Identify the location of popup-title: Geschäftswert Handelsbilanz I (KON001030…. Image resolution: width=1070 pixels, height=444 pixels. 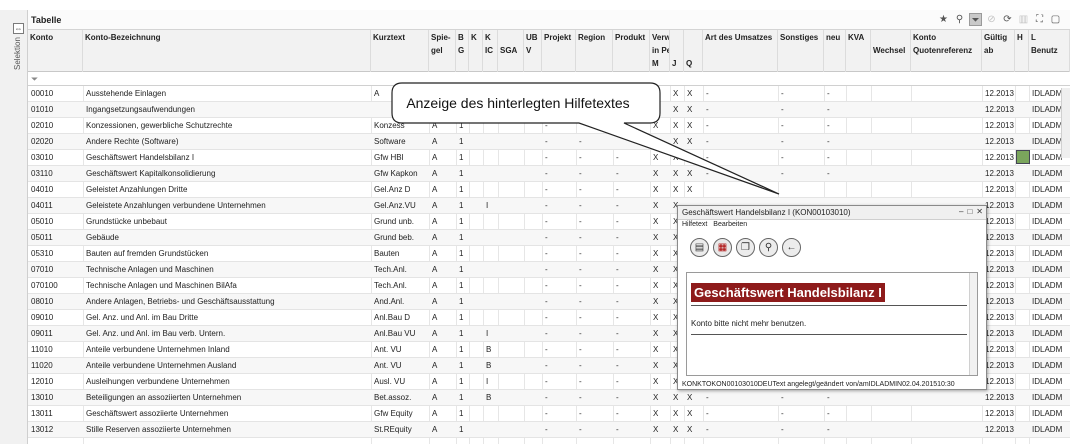
(766, 212).